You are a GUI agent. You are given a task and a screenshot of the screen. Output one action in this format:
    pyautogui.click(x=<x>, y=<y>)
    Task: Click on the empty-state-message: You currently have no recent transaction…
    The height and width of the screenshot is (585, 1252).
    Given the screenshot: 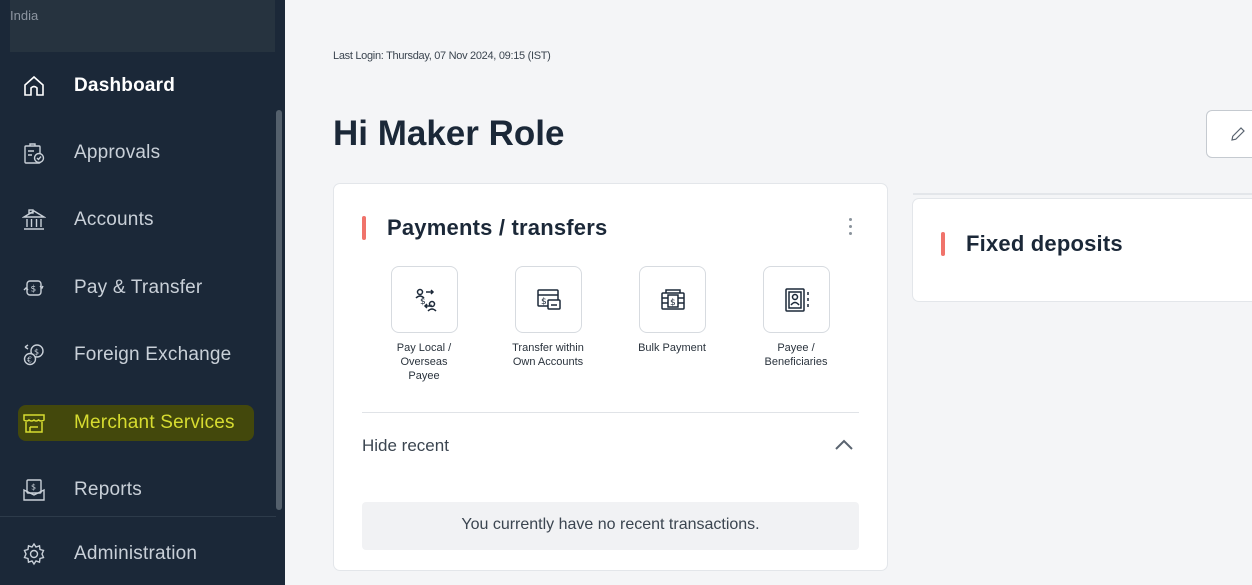 What is the action you would take?
    pyautogui.click(x=610, y=524)
    